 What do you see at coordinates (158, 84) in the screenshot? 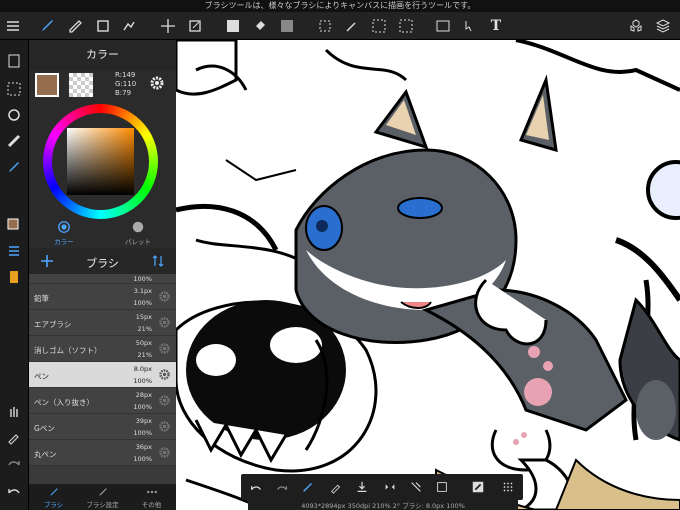
I see `color-settings-gear-icon` at bounding box center [158, 84].